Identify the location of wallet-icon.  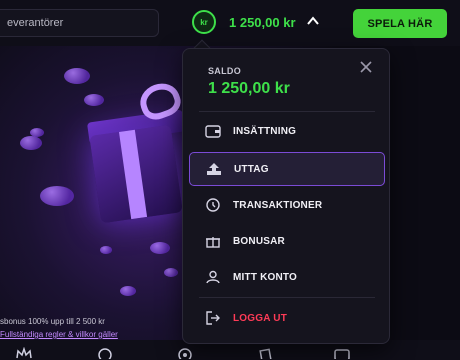
(213, 131).